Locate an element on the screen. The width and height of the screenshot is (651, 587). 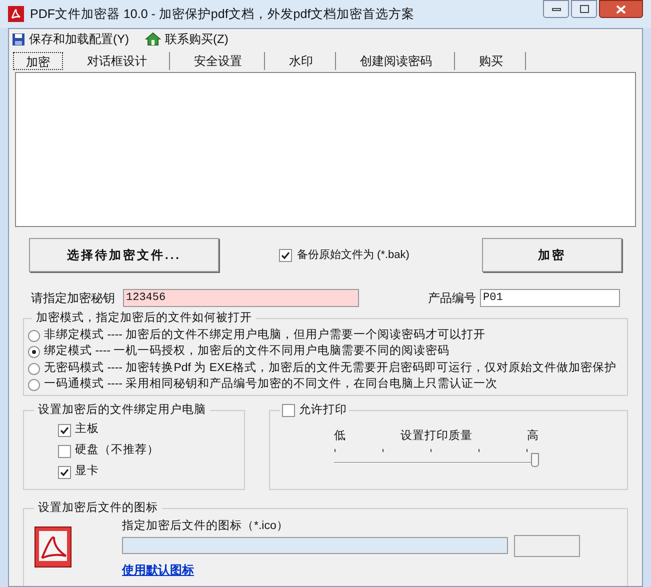
close-button is located at coordinates (621, 9).